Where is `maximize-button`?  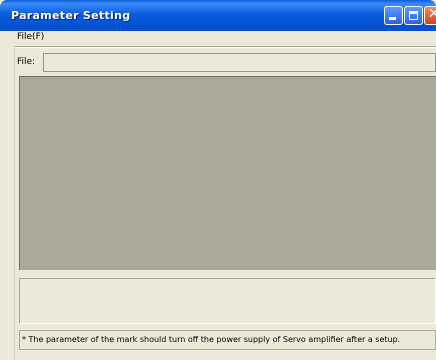 maximize-button is located at coordinates (413, 15).